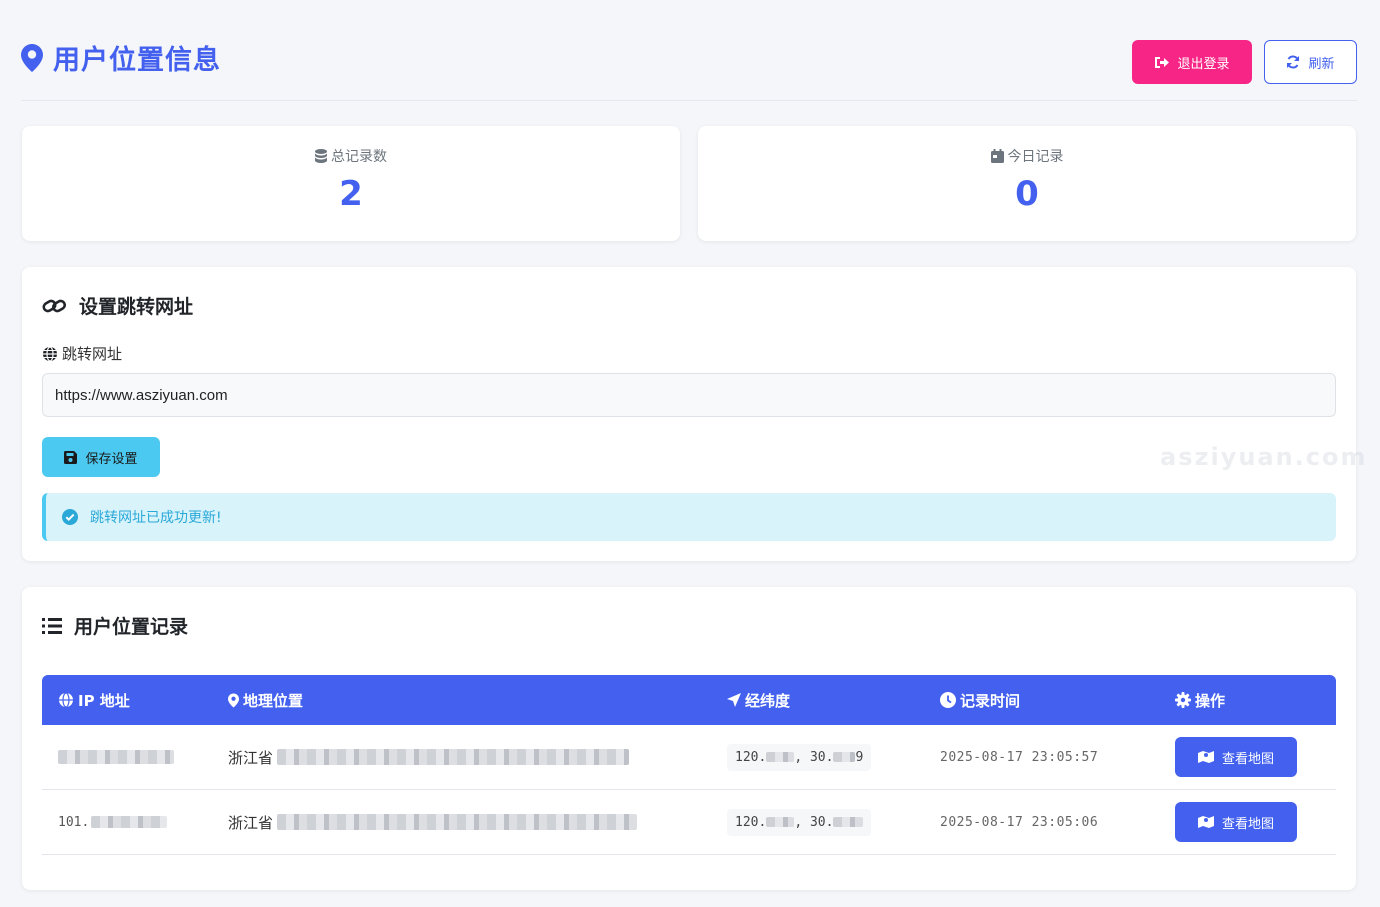 The height and width of the screenshot is (907, 1380). I want to click on stat-label-total: 总记录数, so click(351, 156).